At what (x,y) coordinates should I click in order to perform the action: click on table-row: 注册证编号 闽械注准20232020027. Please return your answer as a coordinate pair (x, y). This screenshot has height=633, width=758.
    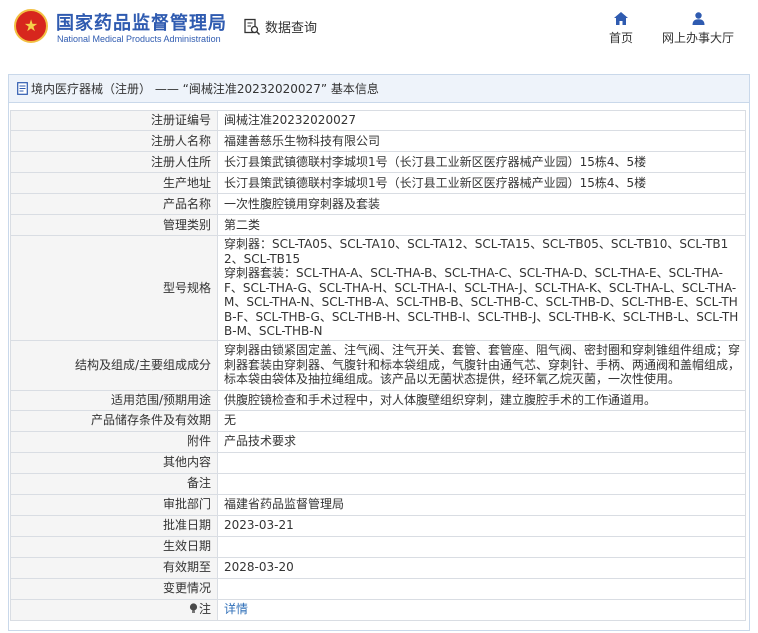
    Looking at the image, I should click on (378, 120).